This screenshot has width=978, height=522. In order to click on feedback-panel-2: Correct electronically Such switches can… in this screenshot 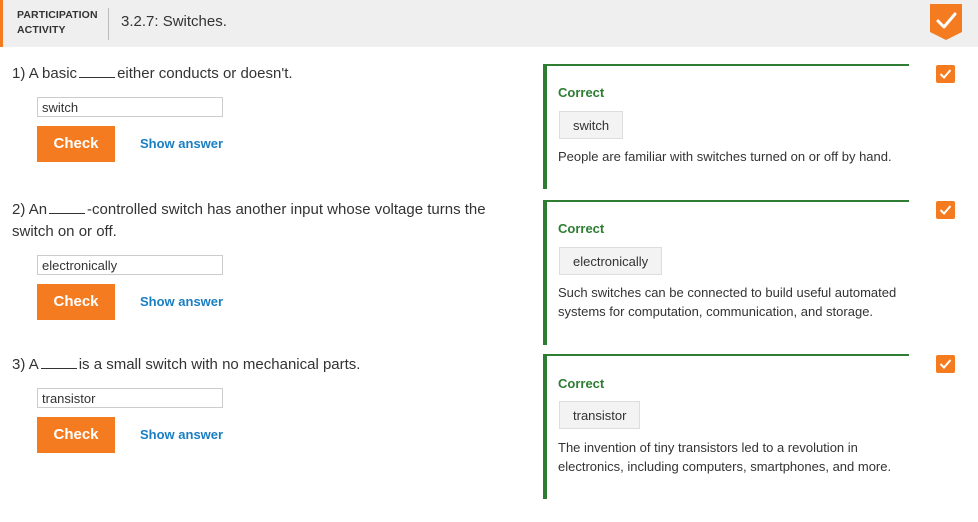, I will do `click(726, 272)`.